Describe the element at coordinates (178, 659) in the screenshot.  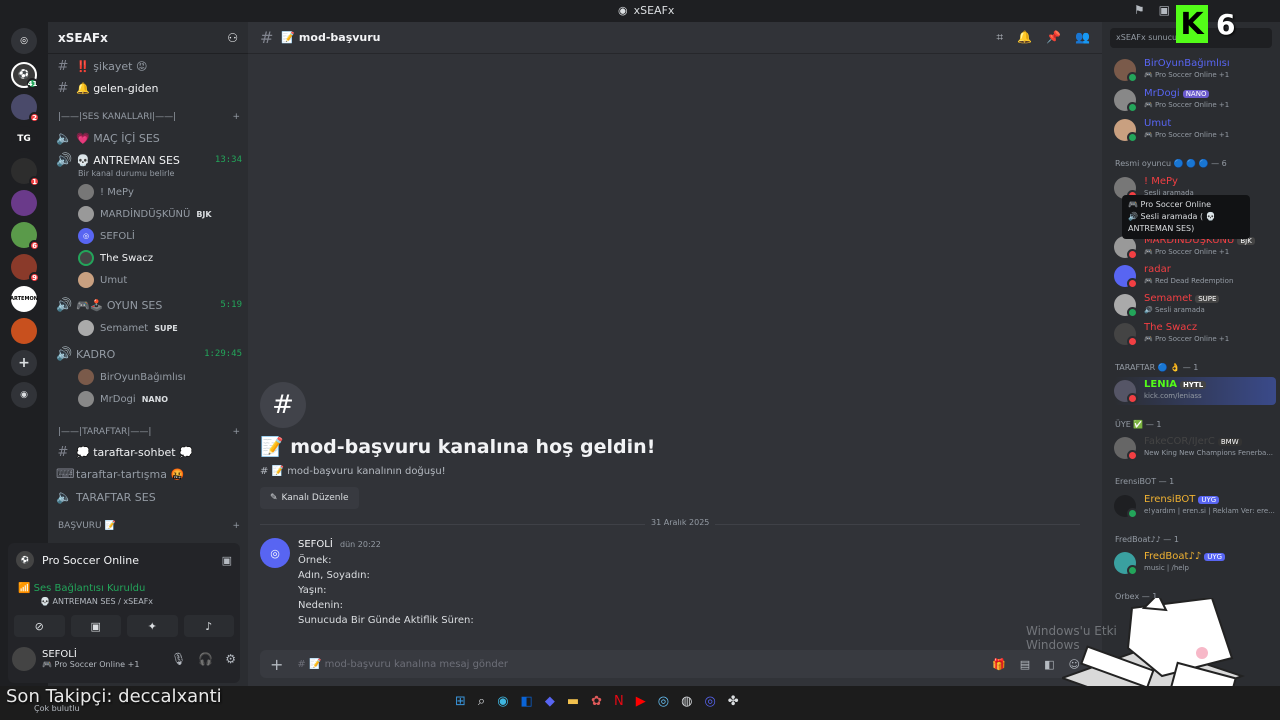
I see `microphone-icon: 🎙` at that location.